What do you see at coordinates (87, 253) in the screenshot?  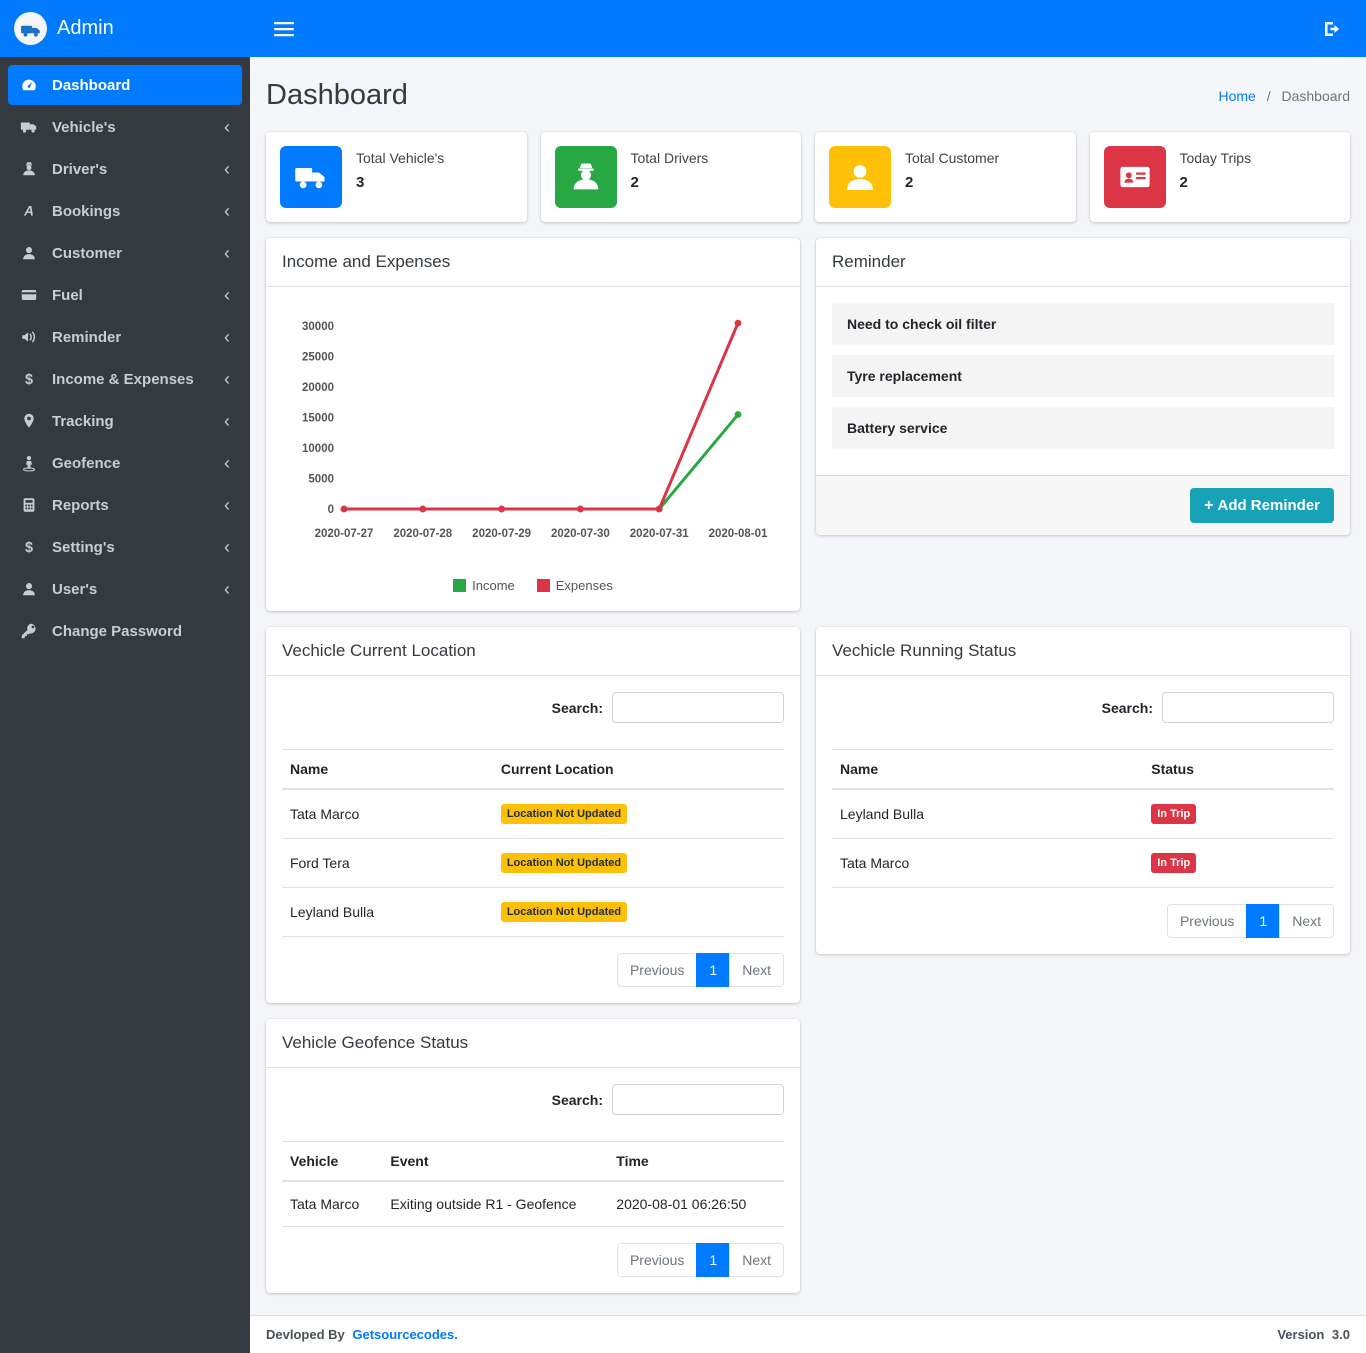 I see `sidebar-item-label: Customer` at bounding box center [87, 253].